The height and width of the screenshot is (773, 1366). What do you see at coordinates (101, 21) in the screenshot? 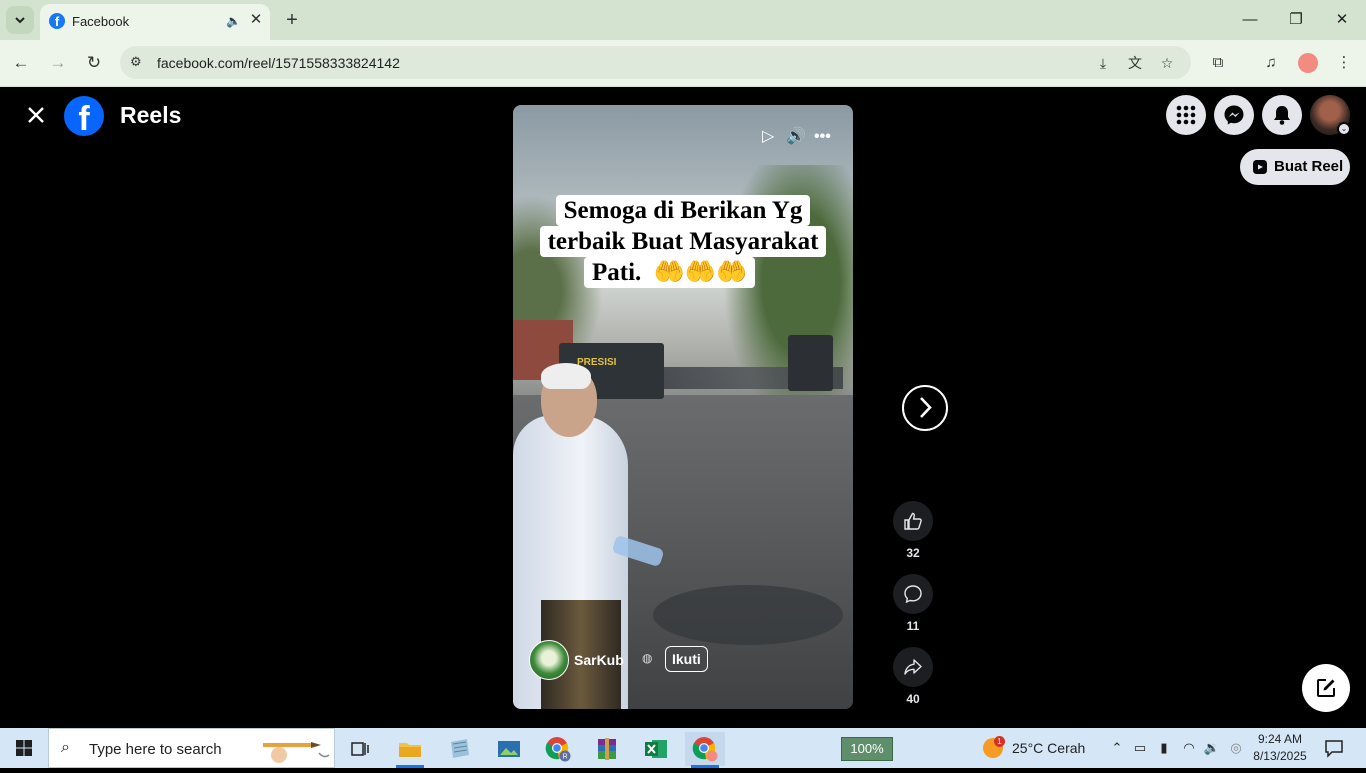
I see `tab-title: Facebook` at bounding box center [101, 21].